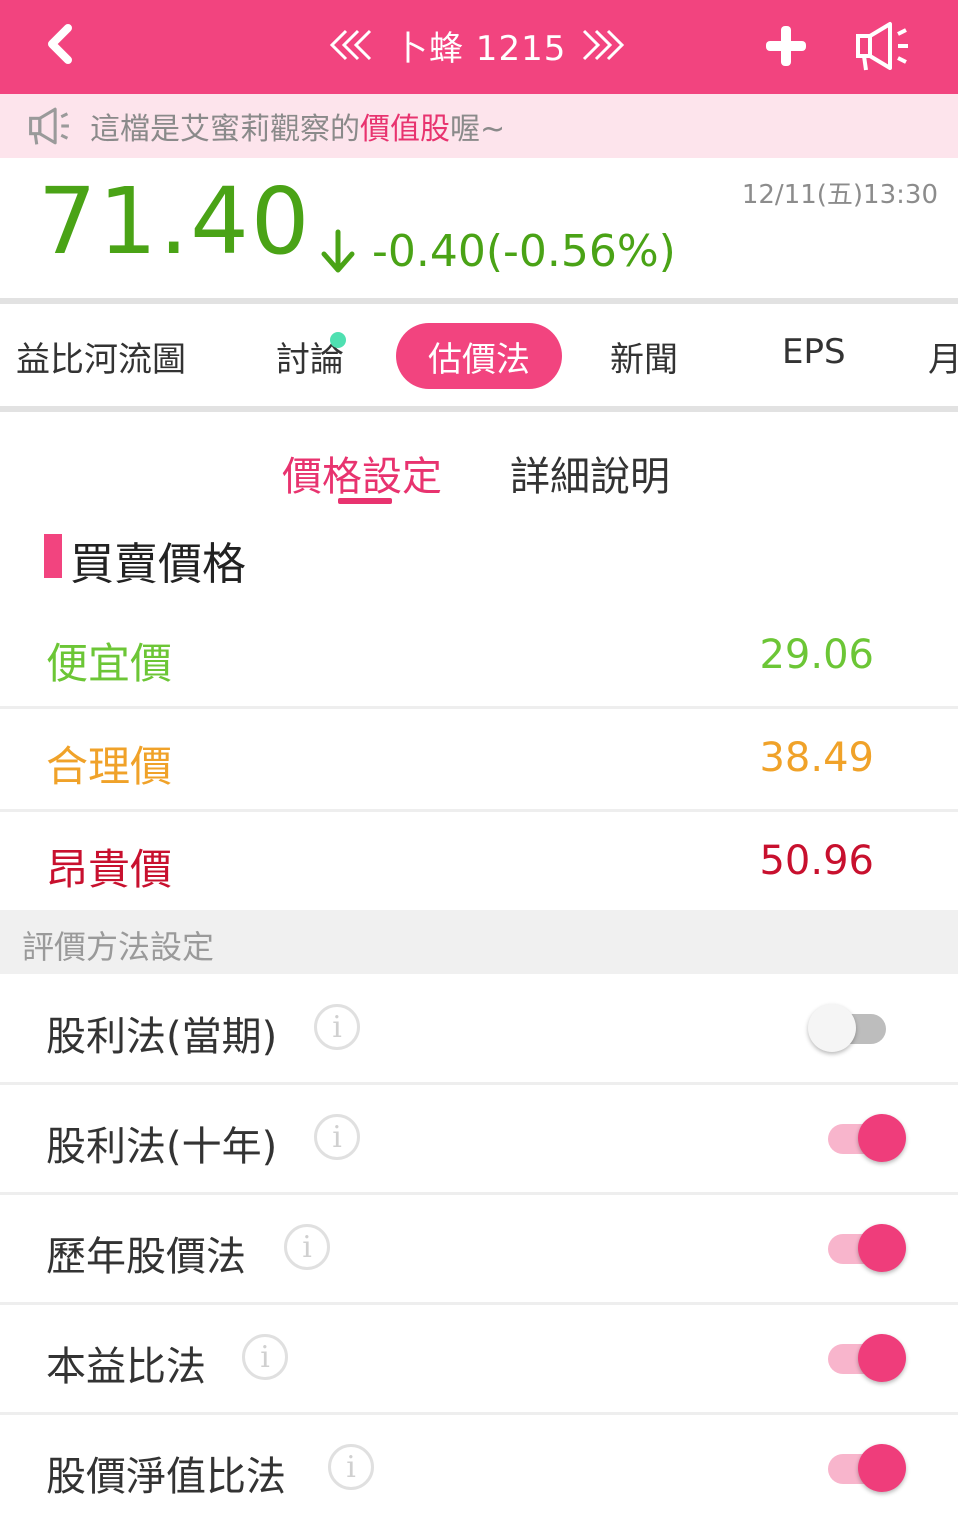  I want to click on notice-text: 這檔是艾蜜莉觀察的價值股喔~, so click(297, 126).